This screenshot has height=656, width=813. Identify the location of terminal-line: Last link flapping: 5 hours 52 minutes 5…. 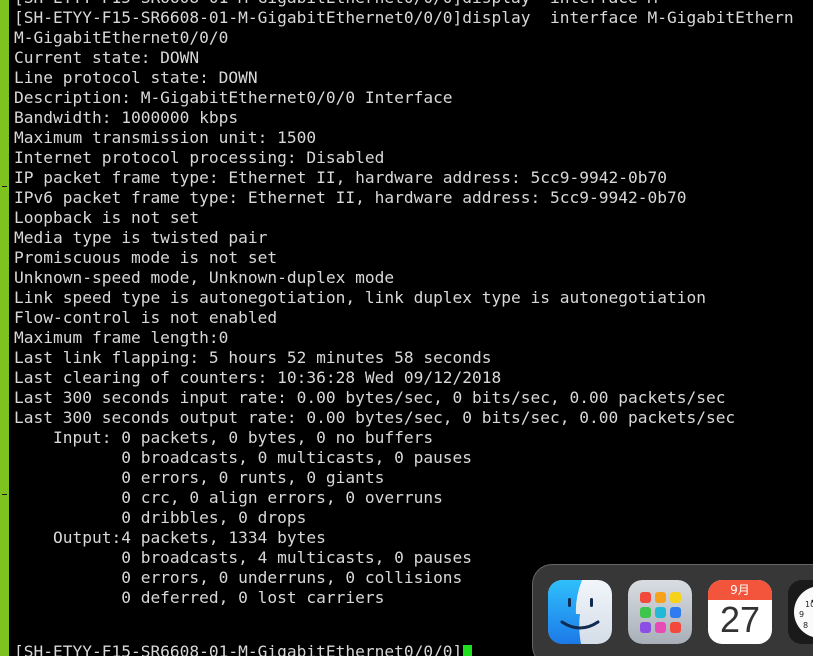
(253, 357).